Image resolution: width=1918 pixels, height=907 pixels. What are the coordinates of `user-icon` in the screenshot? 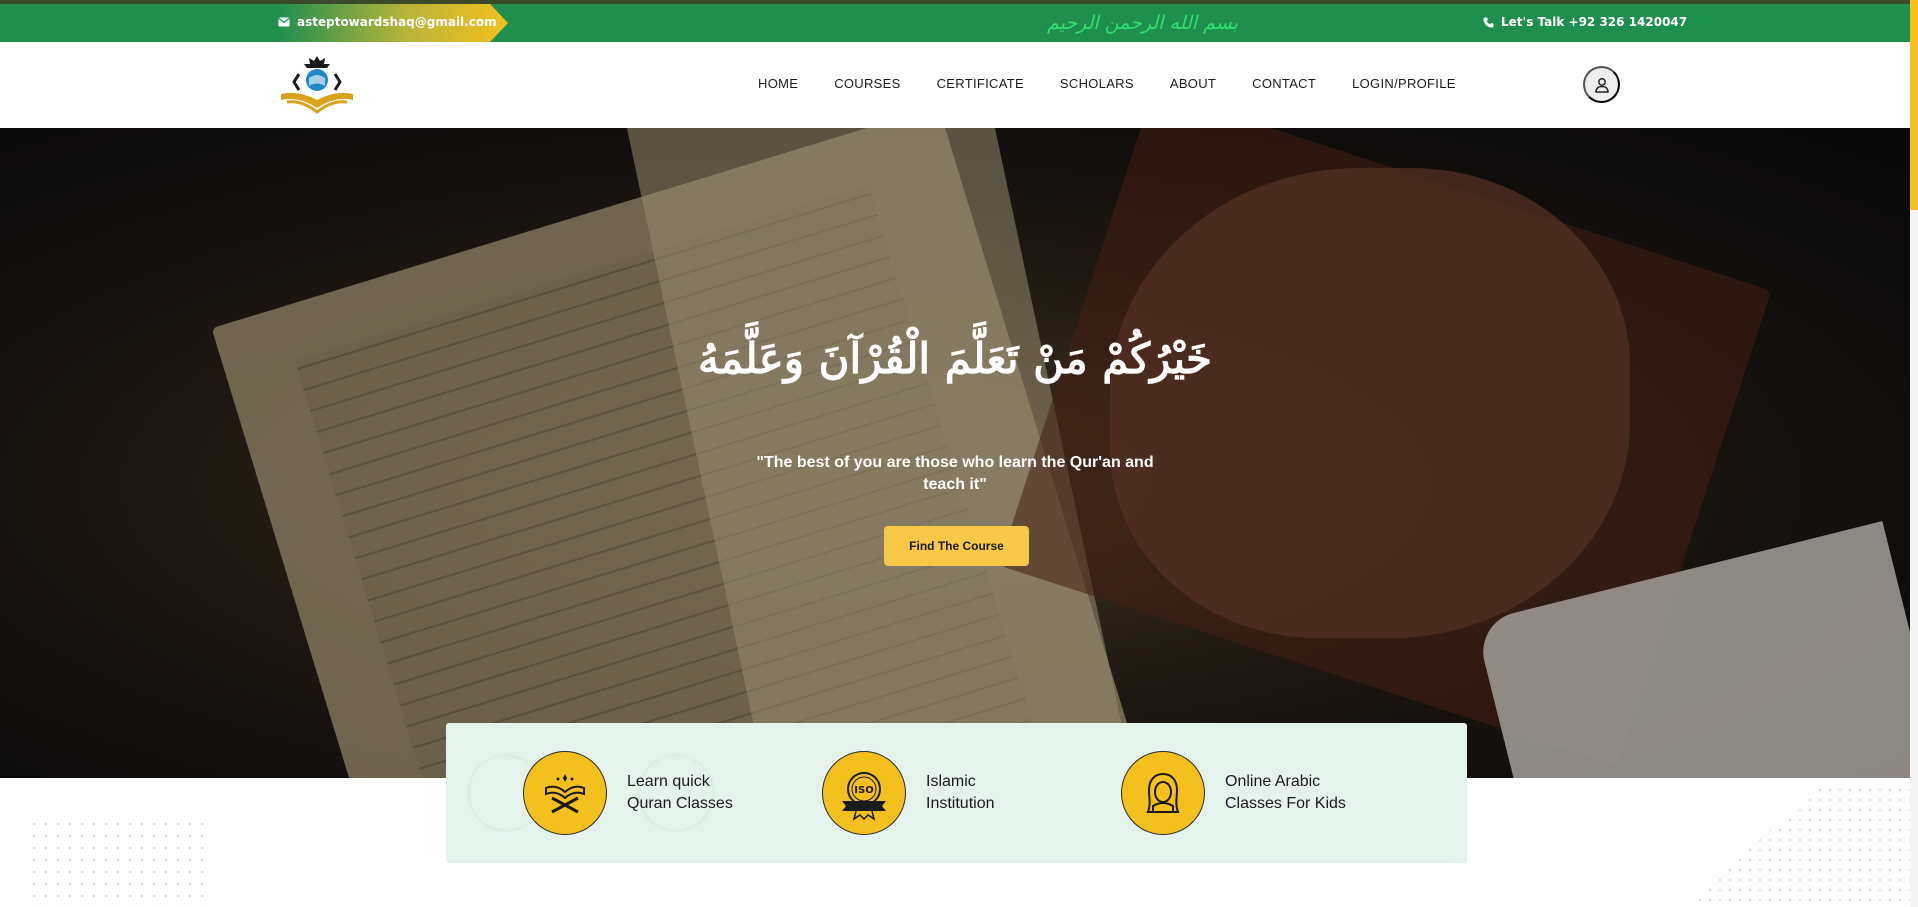 It's located at (1601, 85).